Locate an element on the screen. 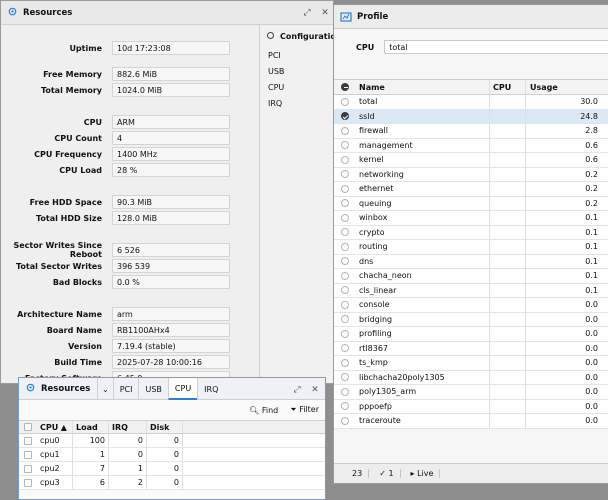  table-row: profiling 0.0 is located at coordinates (471, 334).